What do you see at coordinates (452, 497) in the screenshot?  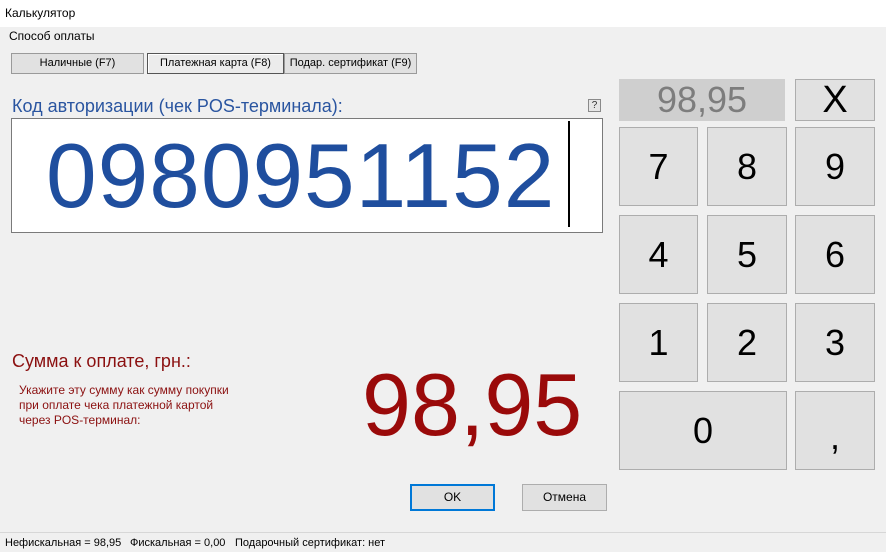 I see `ok-button: OK` at bounding box center [452, 497].